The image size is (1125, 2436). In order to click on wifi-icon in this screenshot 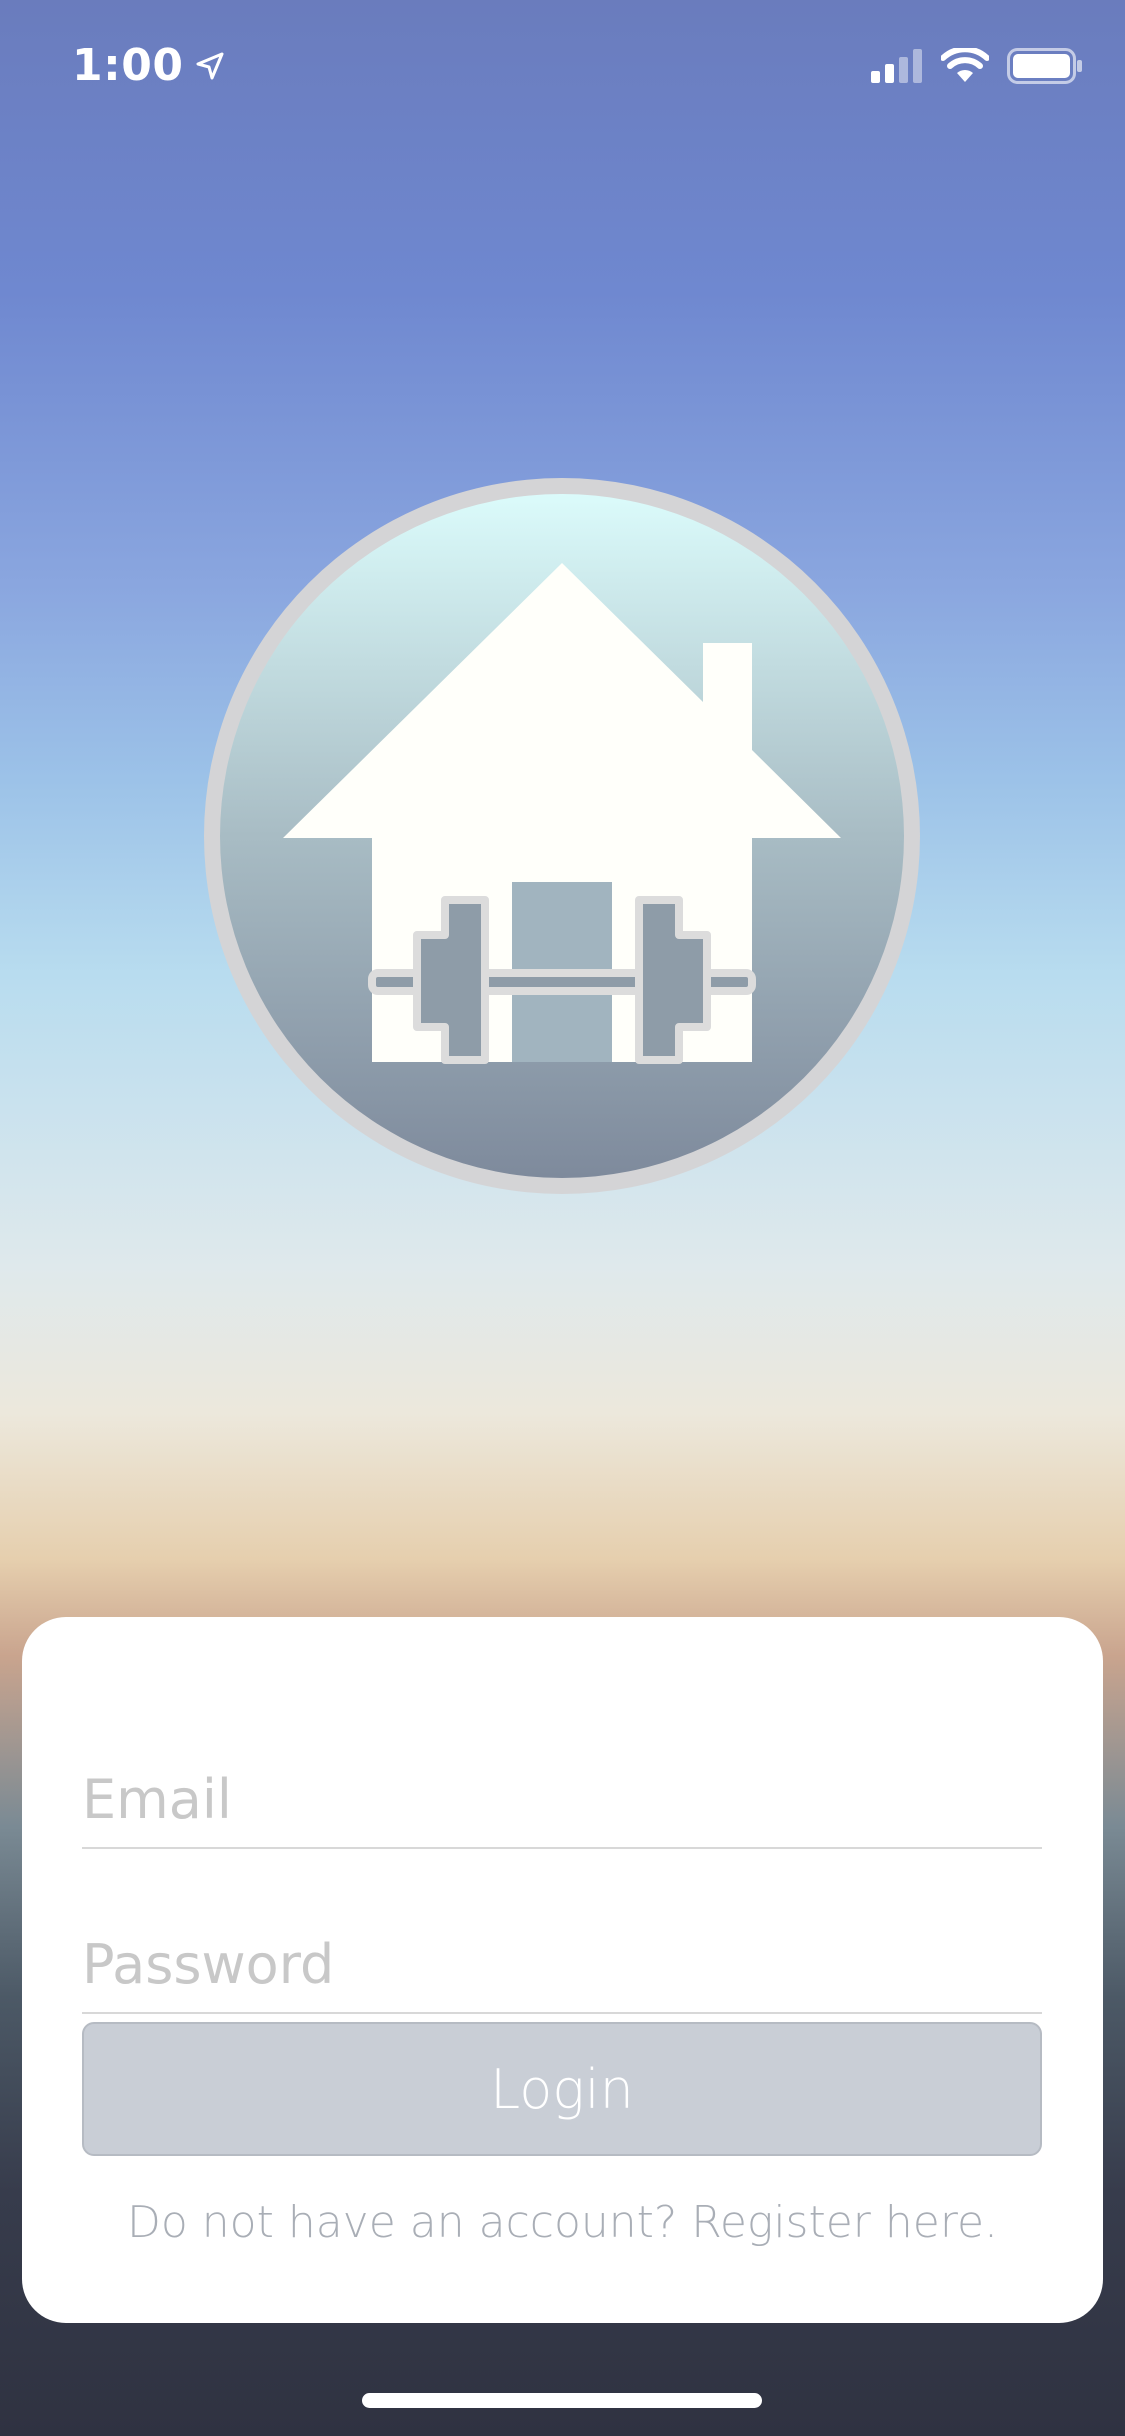, I will do `click(965, 66)`.